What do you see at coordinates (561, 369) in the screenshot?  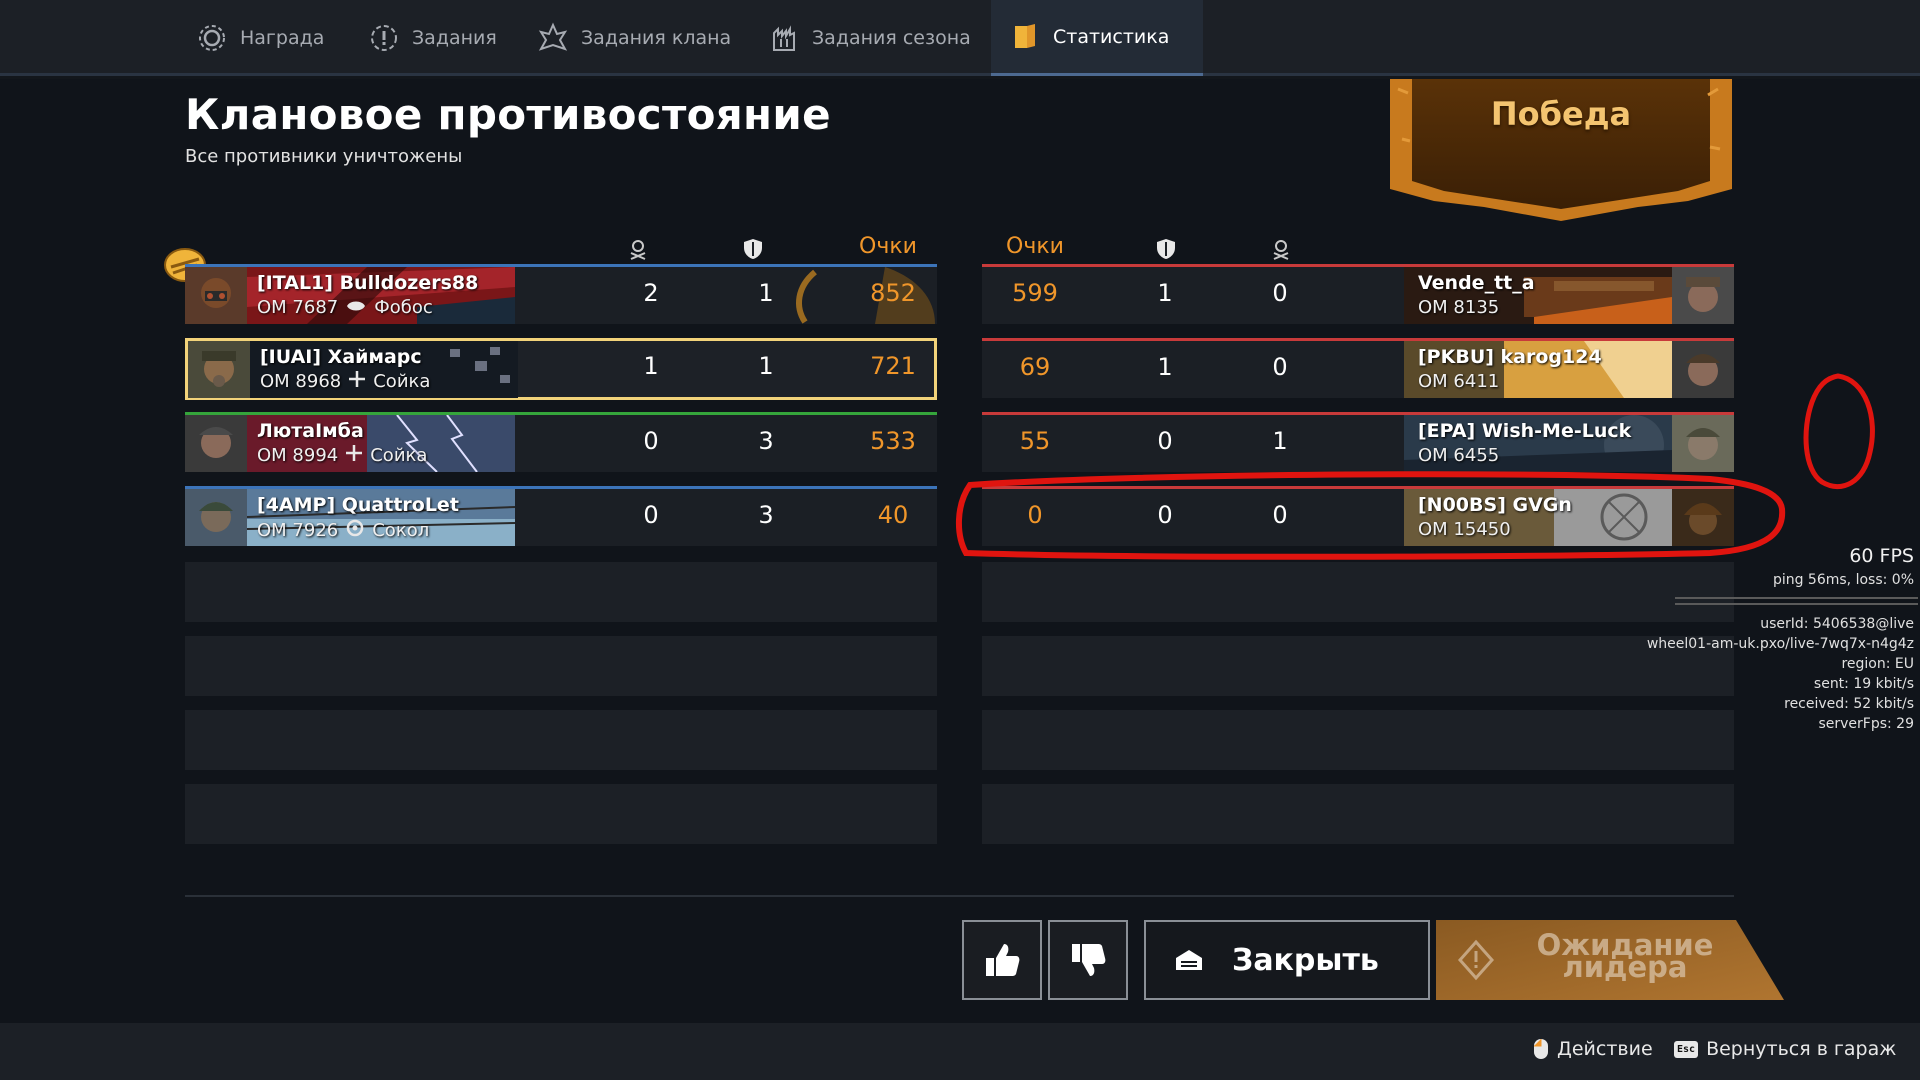 I see `team-left-row-2-self: [IUAI] Хаймарс ОМ 8968 Сойка 1 1 721` at bounding box center [561, 369].